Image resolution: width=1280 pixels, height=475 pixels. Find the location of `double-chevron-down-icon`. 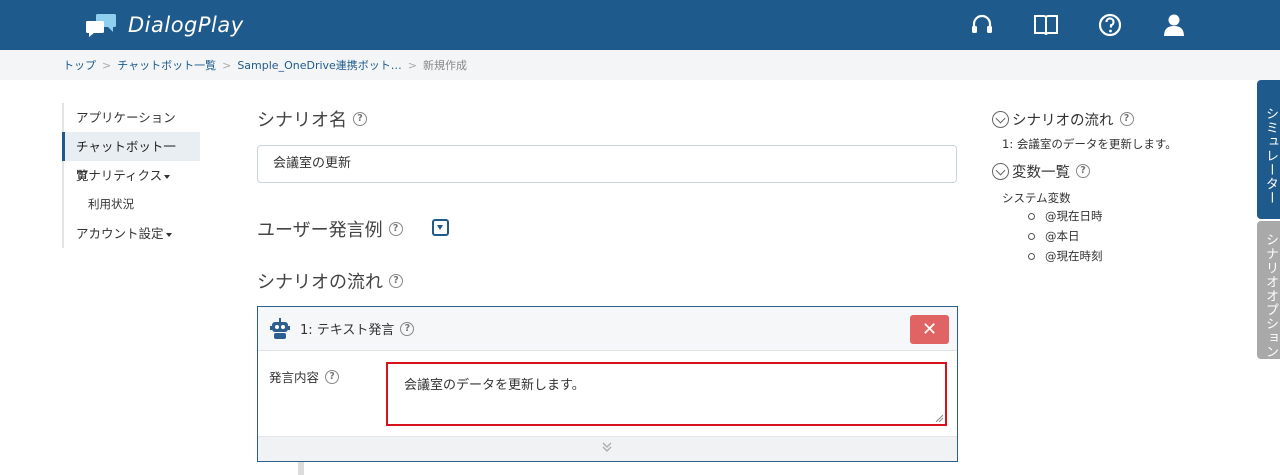

double-chevron-down-icon is located at coordinates (607, 447).